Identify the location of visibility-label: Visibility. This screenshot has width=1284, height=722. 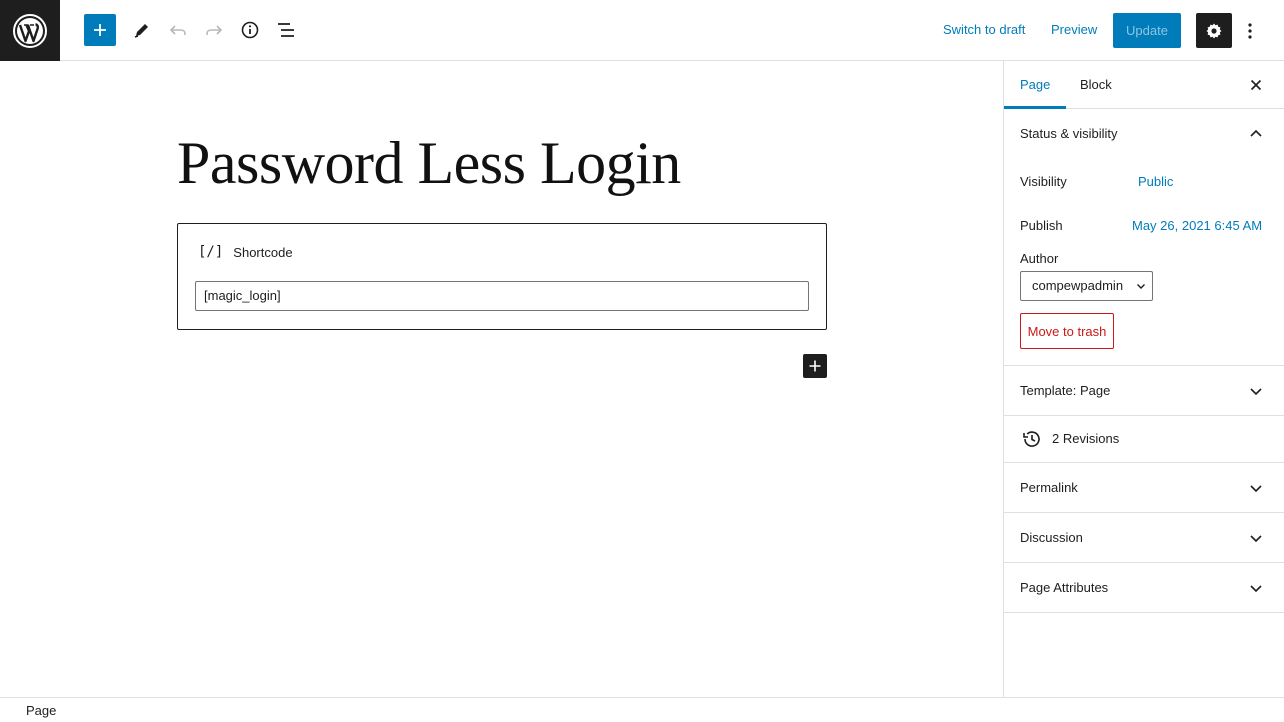
(1043, 181).